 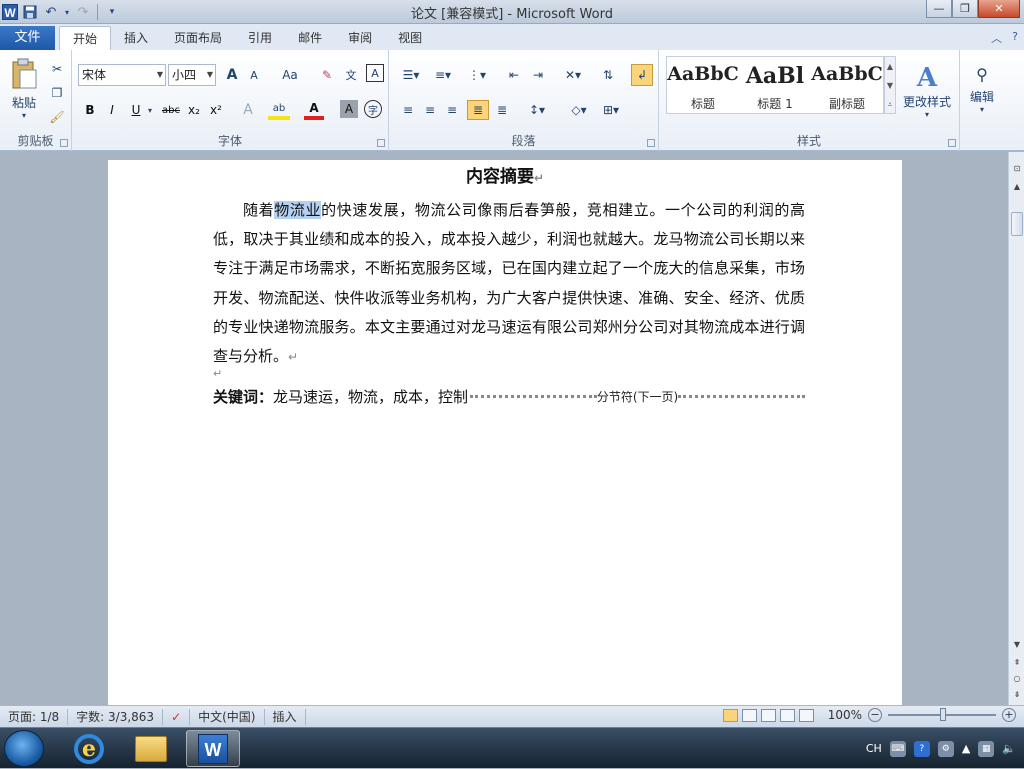 I want to click on tab-mailings: 邮件, so click(x=310, y=38).